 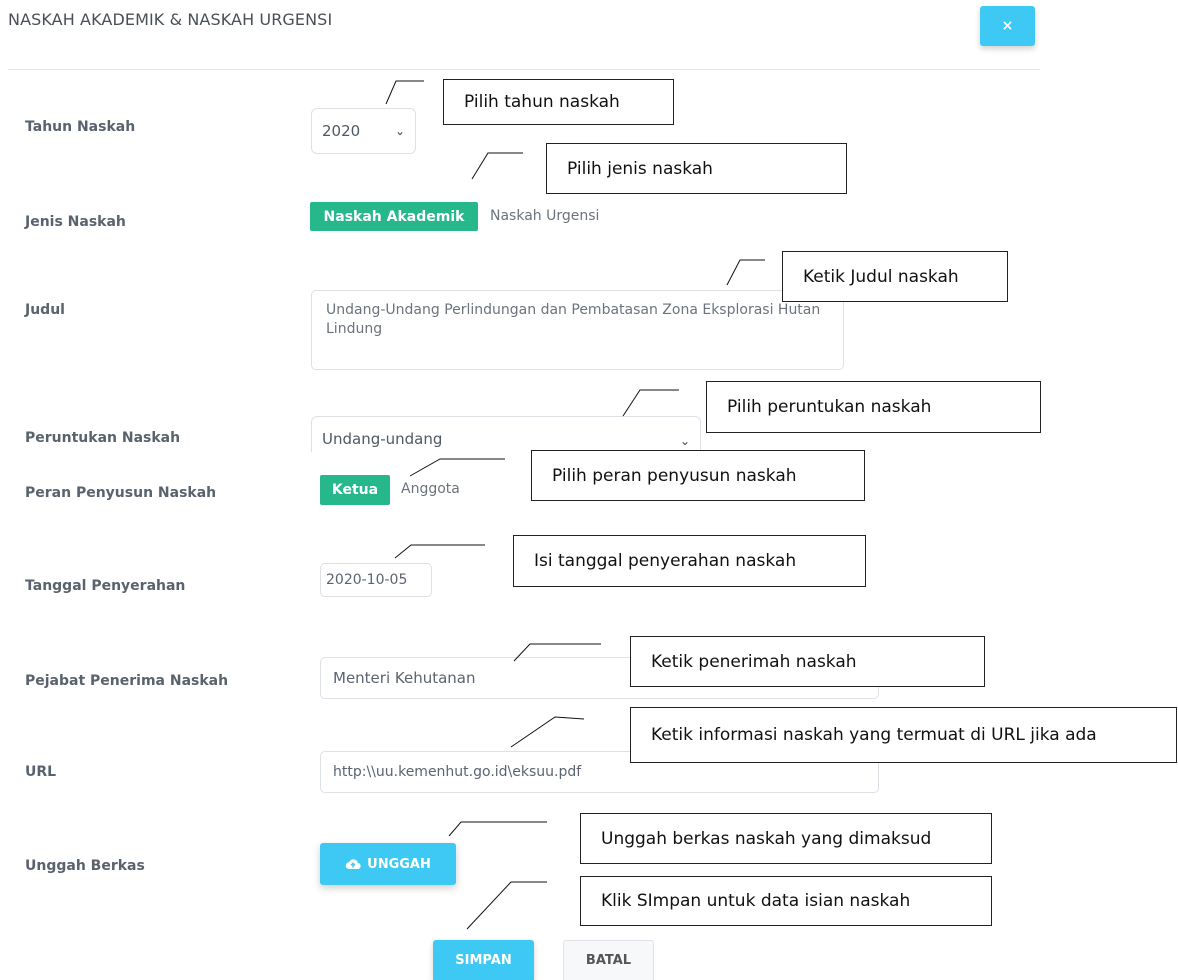 I want to click on leader-tahun, so click(x=404, y=92).